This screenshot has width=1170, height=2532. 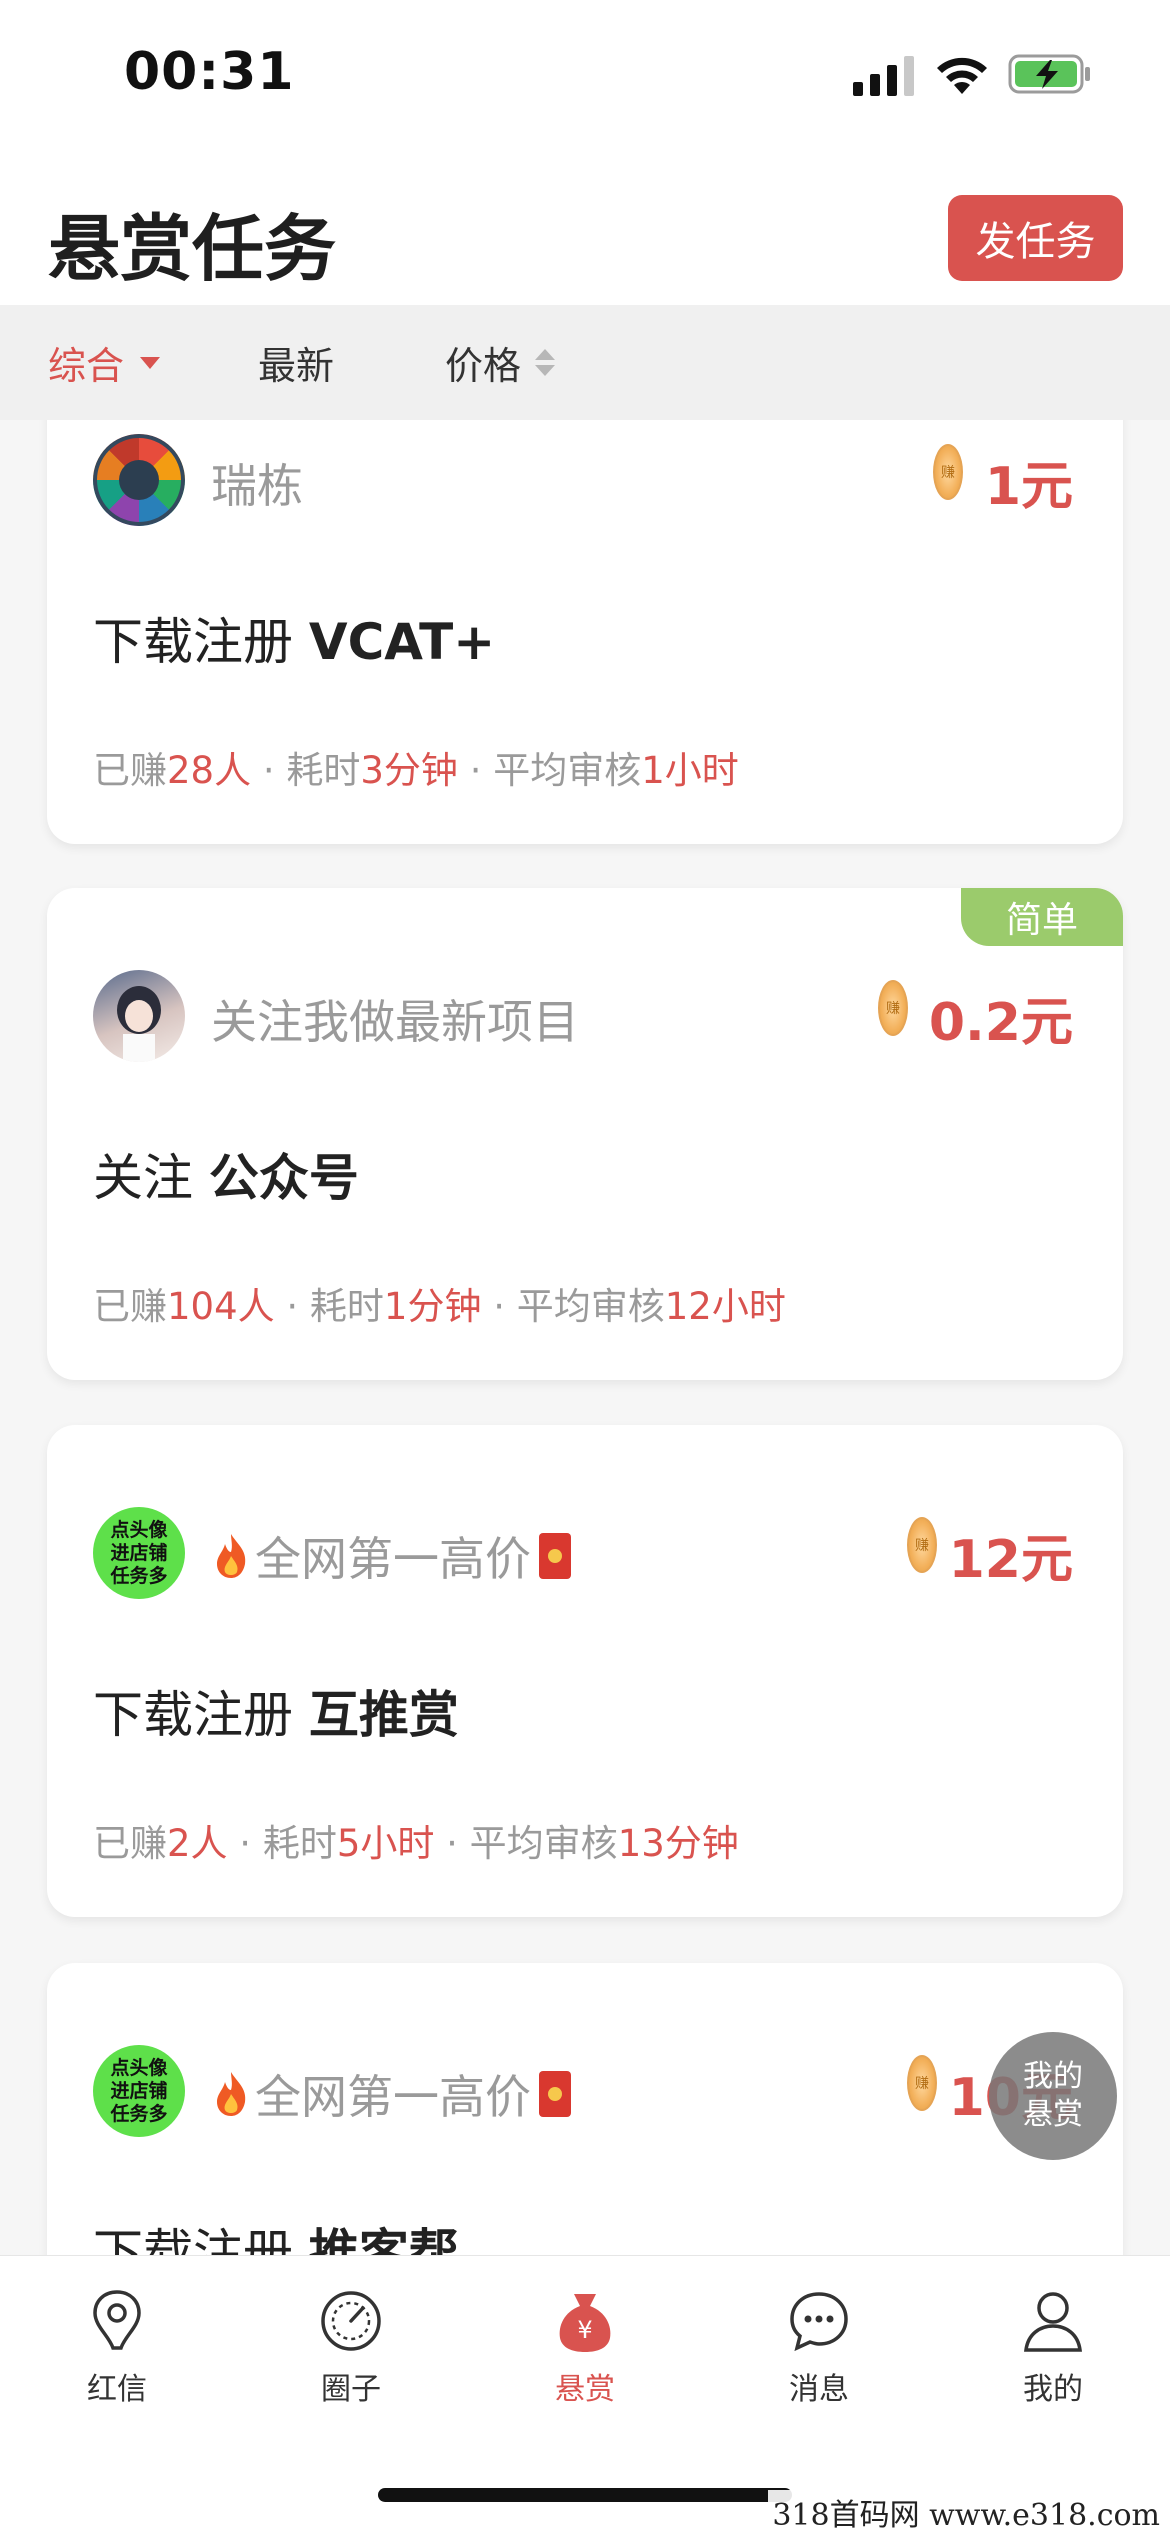 I want to click on float-button-label: 我的, so click(x=1053, y=2076).